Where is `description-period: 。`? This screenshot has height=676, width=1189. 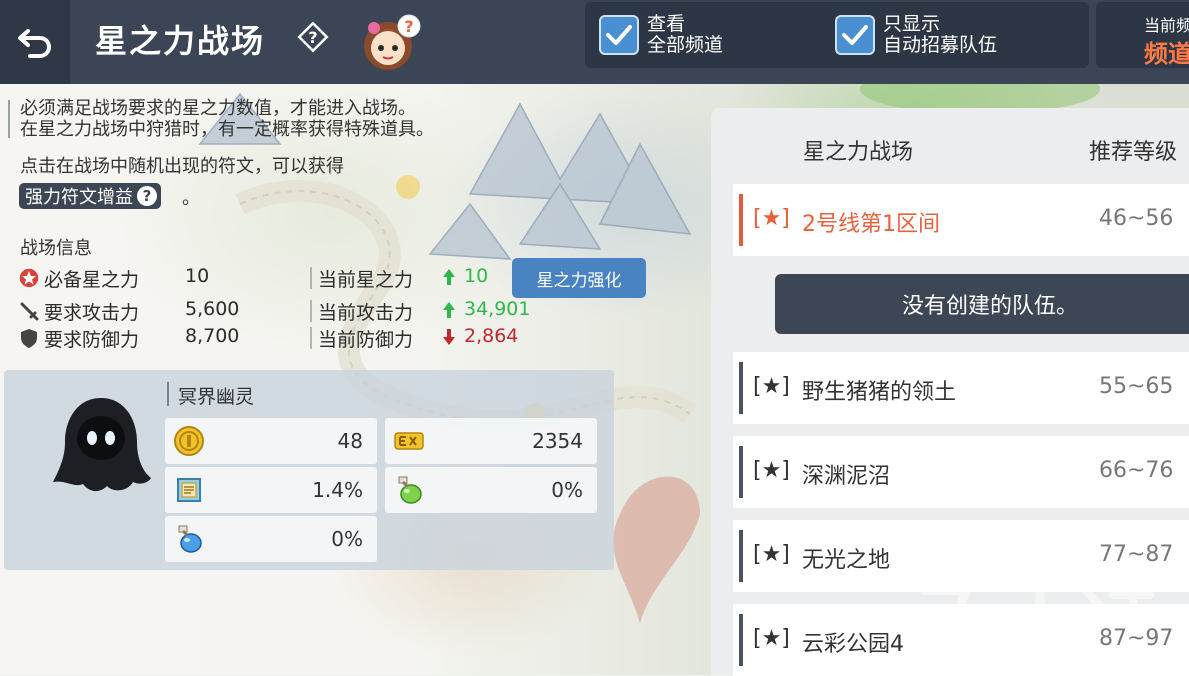 description-period: 。 is located at coordinates (191, 198).